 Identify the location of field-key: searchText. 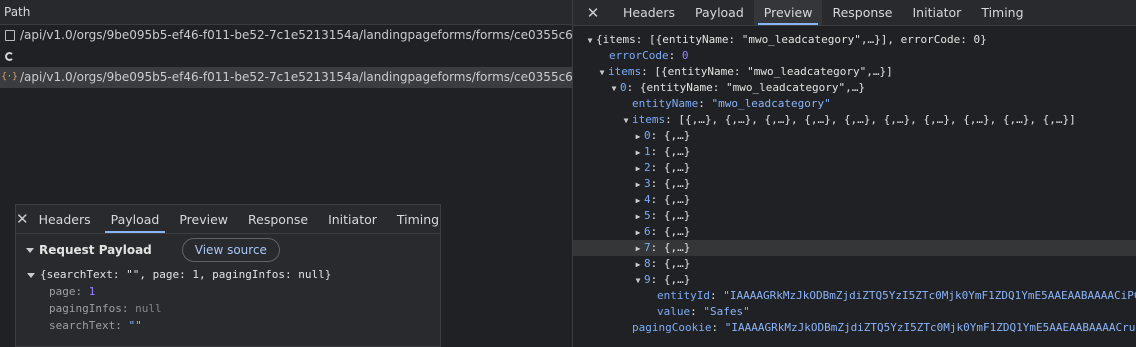
(82, 325).